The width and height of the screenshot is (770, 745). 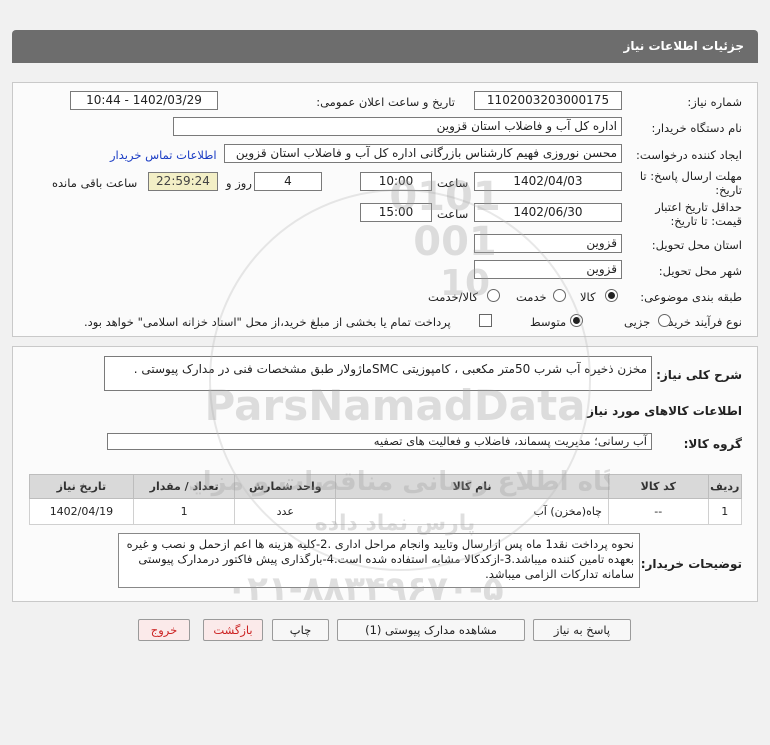 What do you see at coordinates (701, 322) in the screenshot?
I see `process-label: نوع فرآیند خرید :` at bounding box center [701, 322].